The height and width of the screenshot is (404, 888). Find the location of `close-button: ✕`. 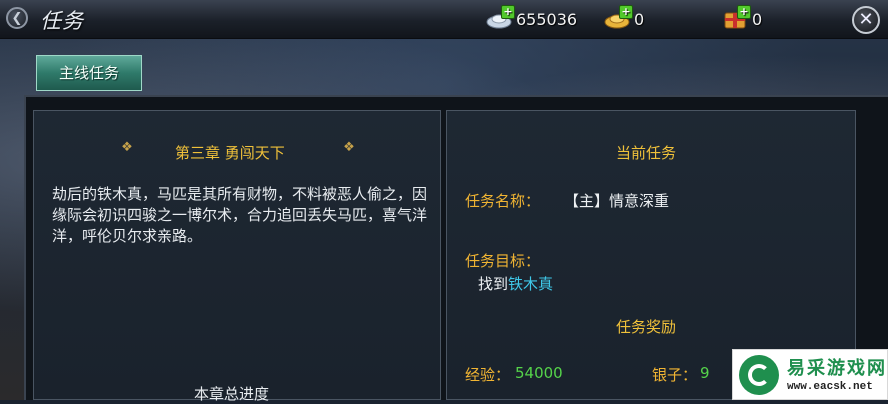

close-button: ✕ is located at coordinates (866, 20).